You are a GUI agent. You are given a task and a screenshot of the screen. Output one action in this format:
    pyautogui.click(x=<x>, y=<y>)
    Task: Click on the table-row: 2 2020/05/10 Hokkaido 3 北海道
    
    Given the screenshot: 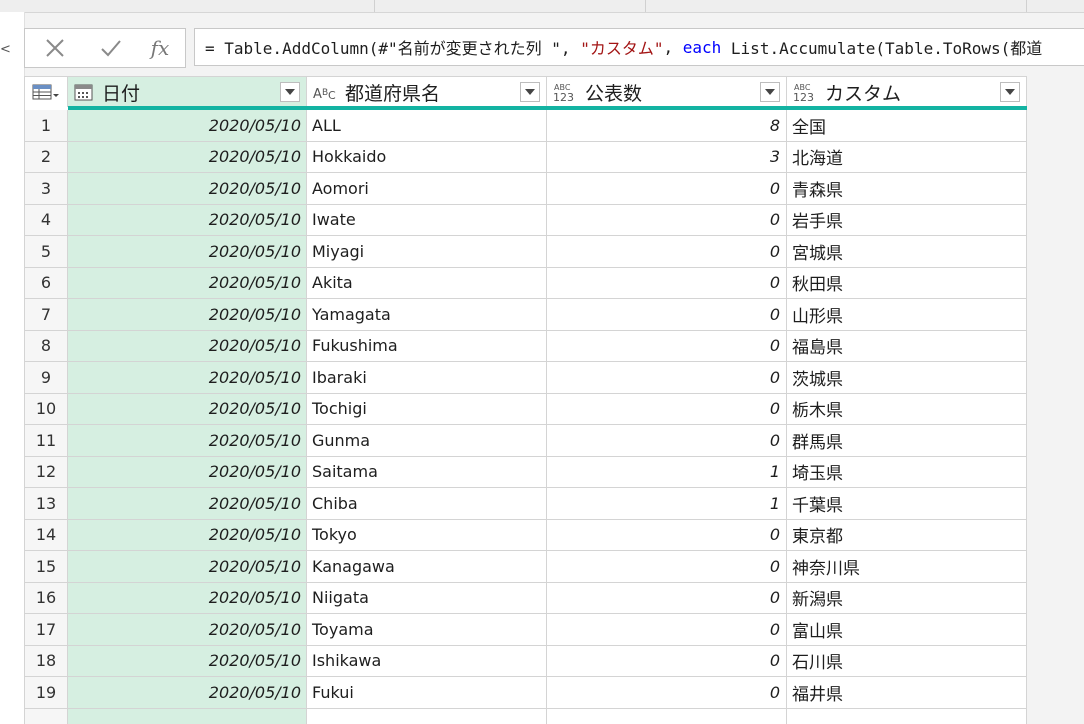 What is the action you would take?
    pyautogui.click(x=526, y=157)
    